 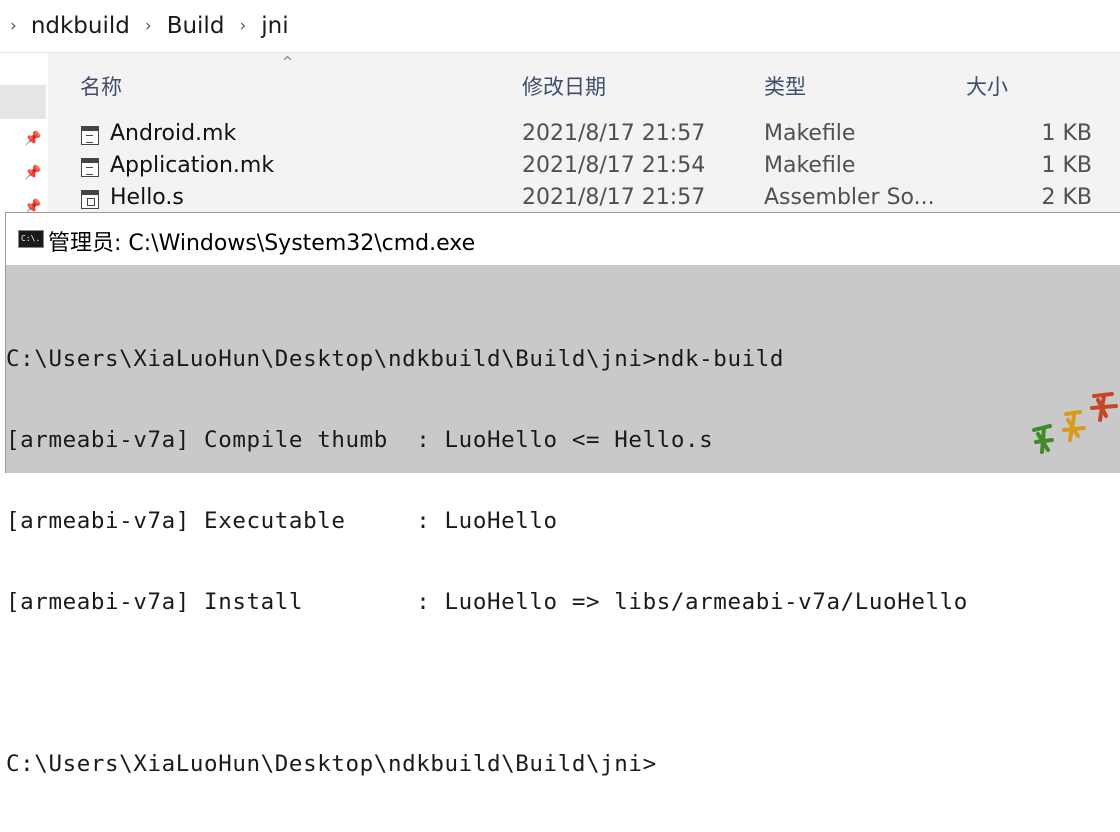 I want to click on navigation-pane: 📌 📌 📌, so click(x=24, y=134).